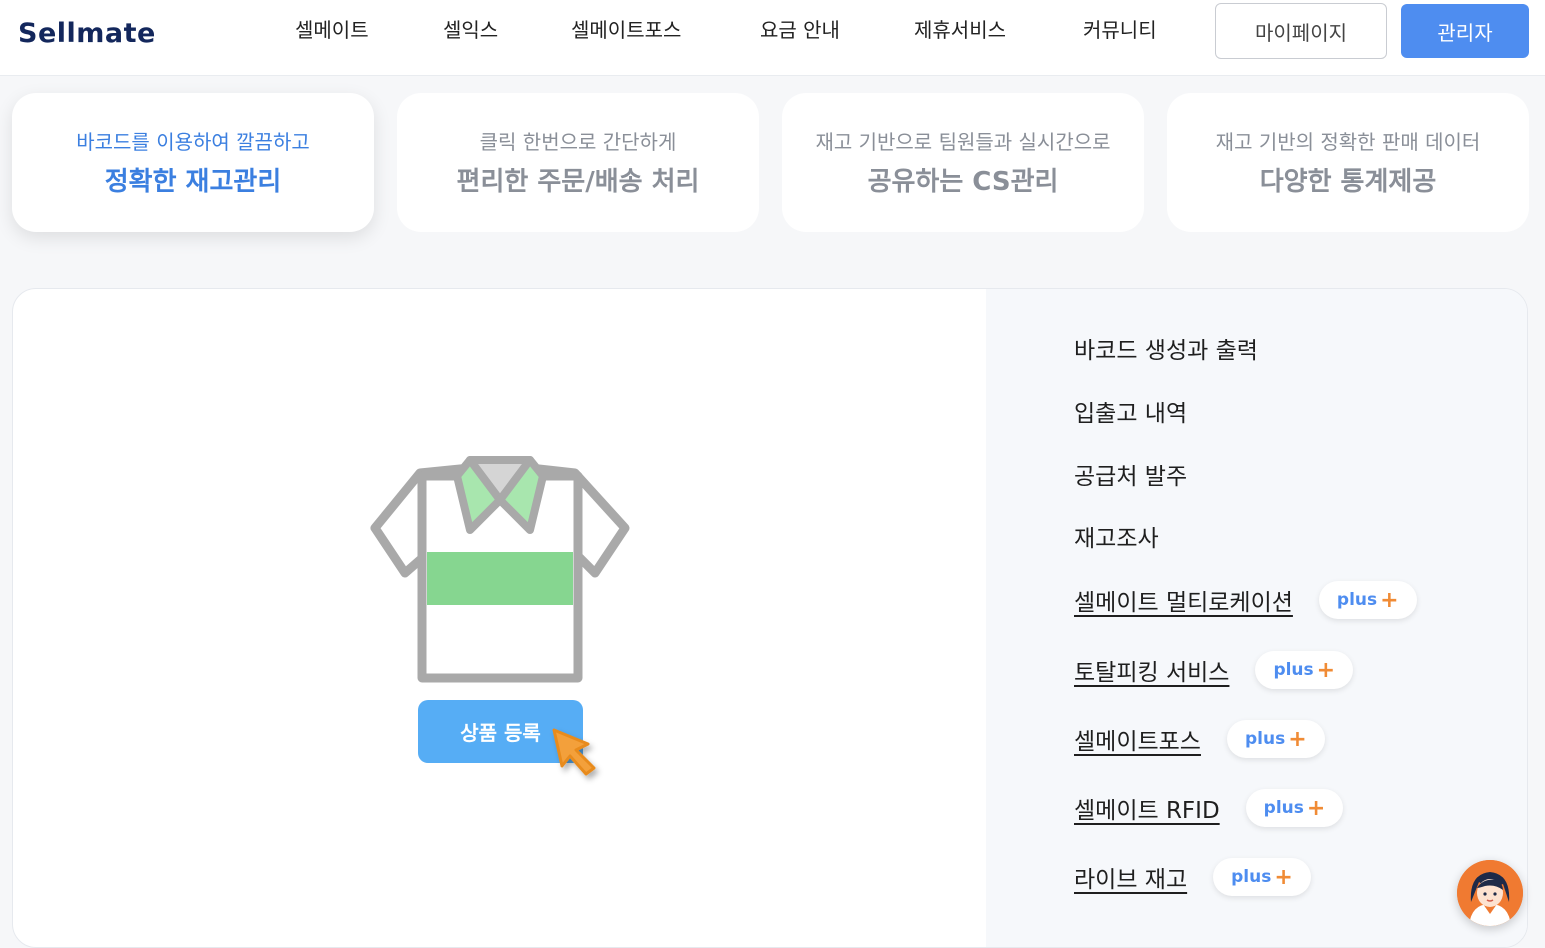 Image resolution: width=1545 pixels, height=948 pixels. What do you see at coordinates (578, 162) in the screenshot?
I see `tab-order-shipping: 클릭 한번으로 간단하게 편리한 주문/배송 처리` at bounding box center [578, 162].